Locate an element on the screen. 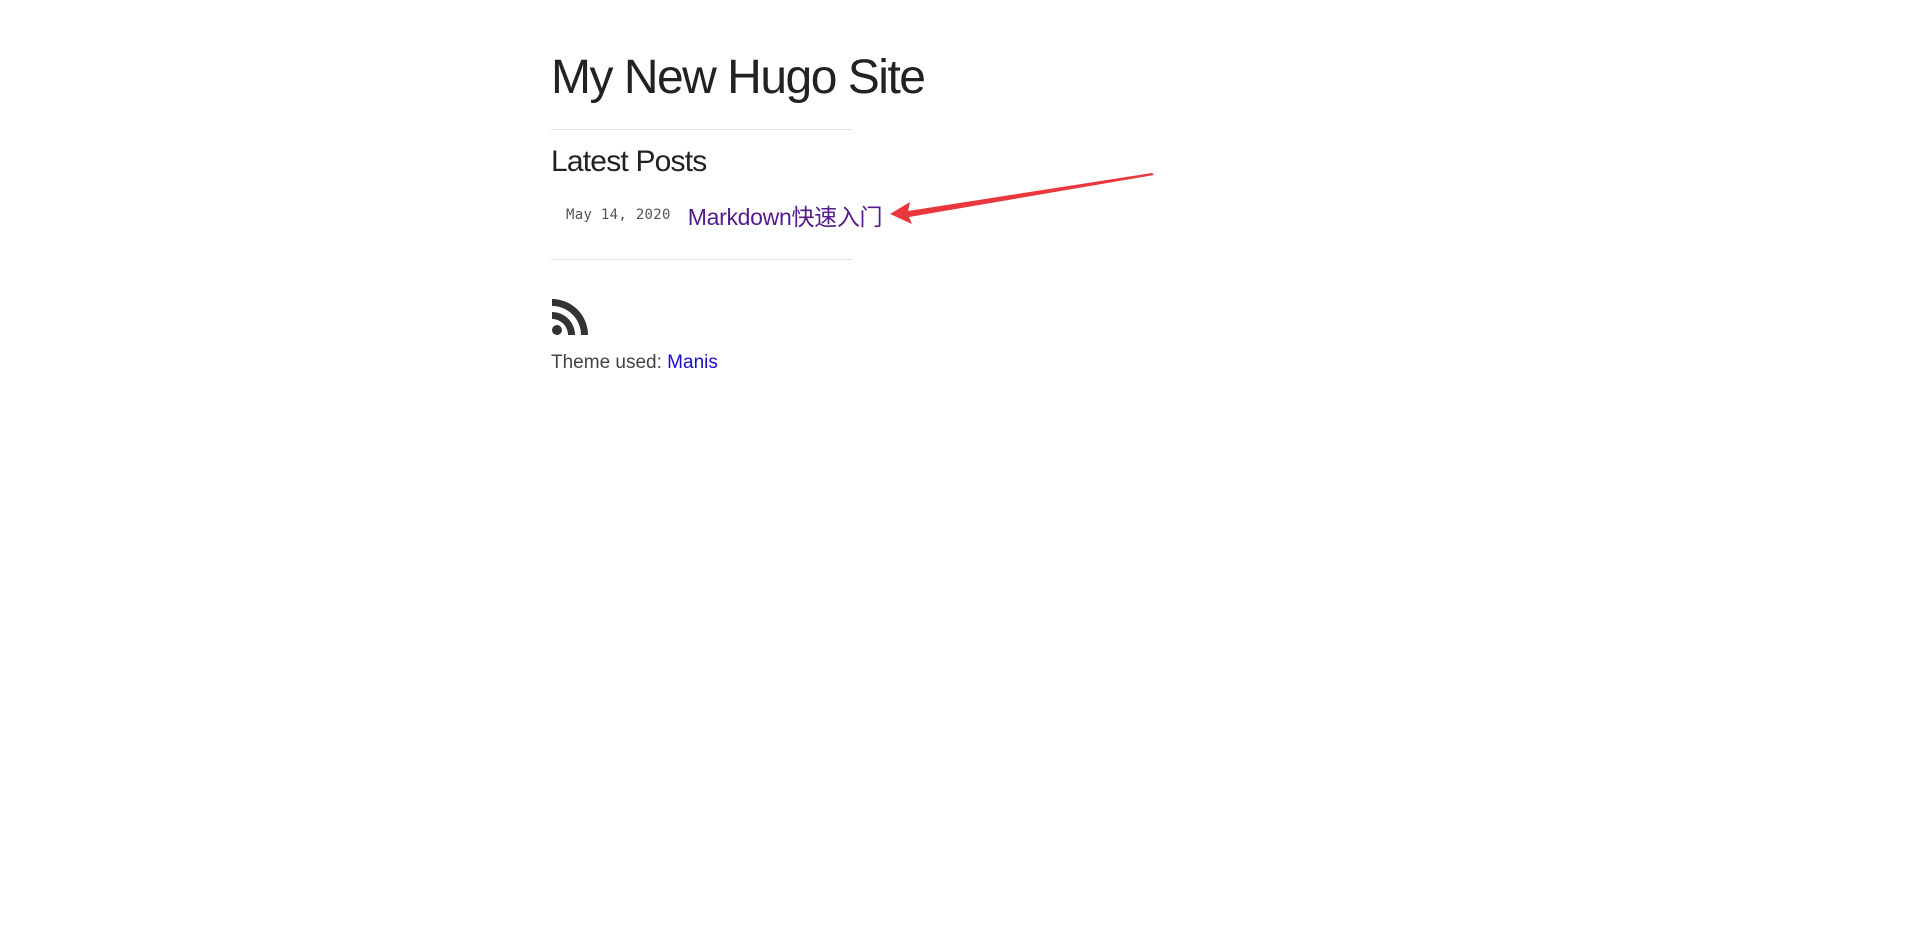 This screenshot has height=934, width=1920. post-list-item: May 14, 2020 Markdown快速入门 is located at coordinates (717, 215).